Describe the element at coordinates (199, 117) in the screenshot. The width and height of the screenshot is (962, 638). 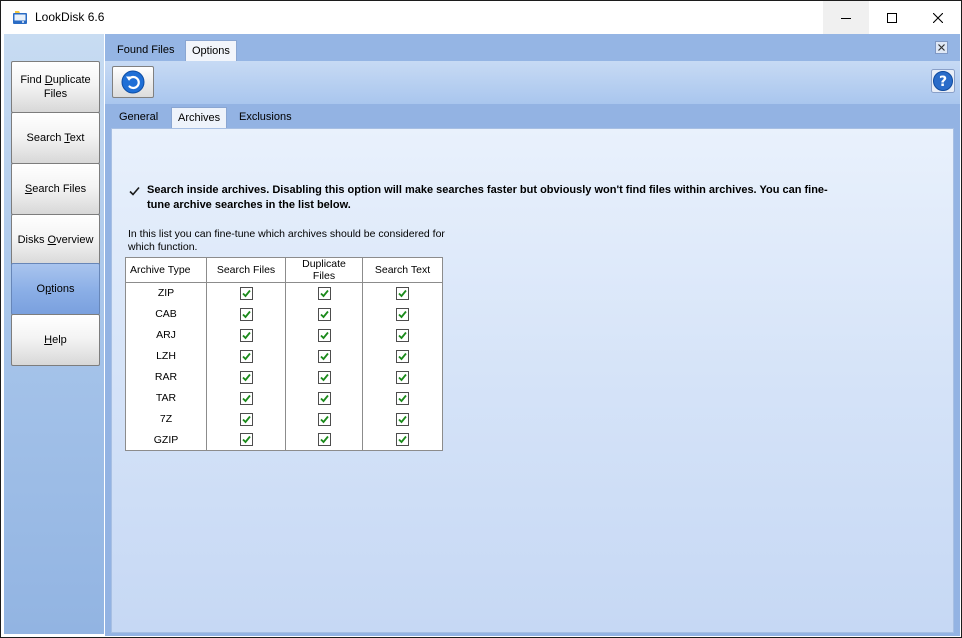
I see `tab-archives: Archives` at that location.